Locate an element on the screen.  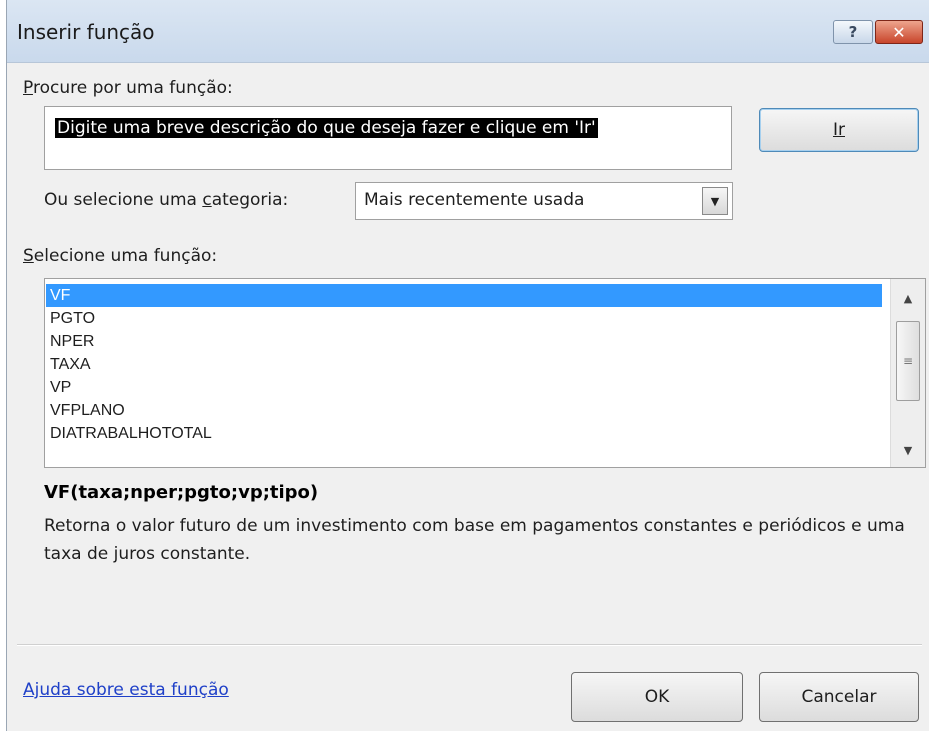
cancel-button-label: Cancelar is located at coordinates (839, 697).